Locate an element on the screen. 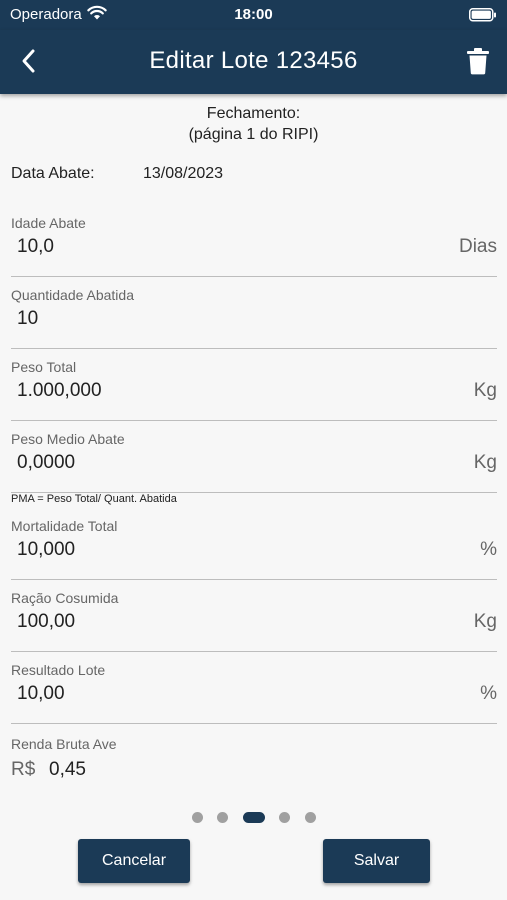  field-input: 1.000,000 is located at coordinates (59, 391).